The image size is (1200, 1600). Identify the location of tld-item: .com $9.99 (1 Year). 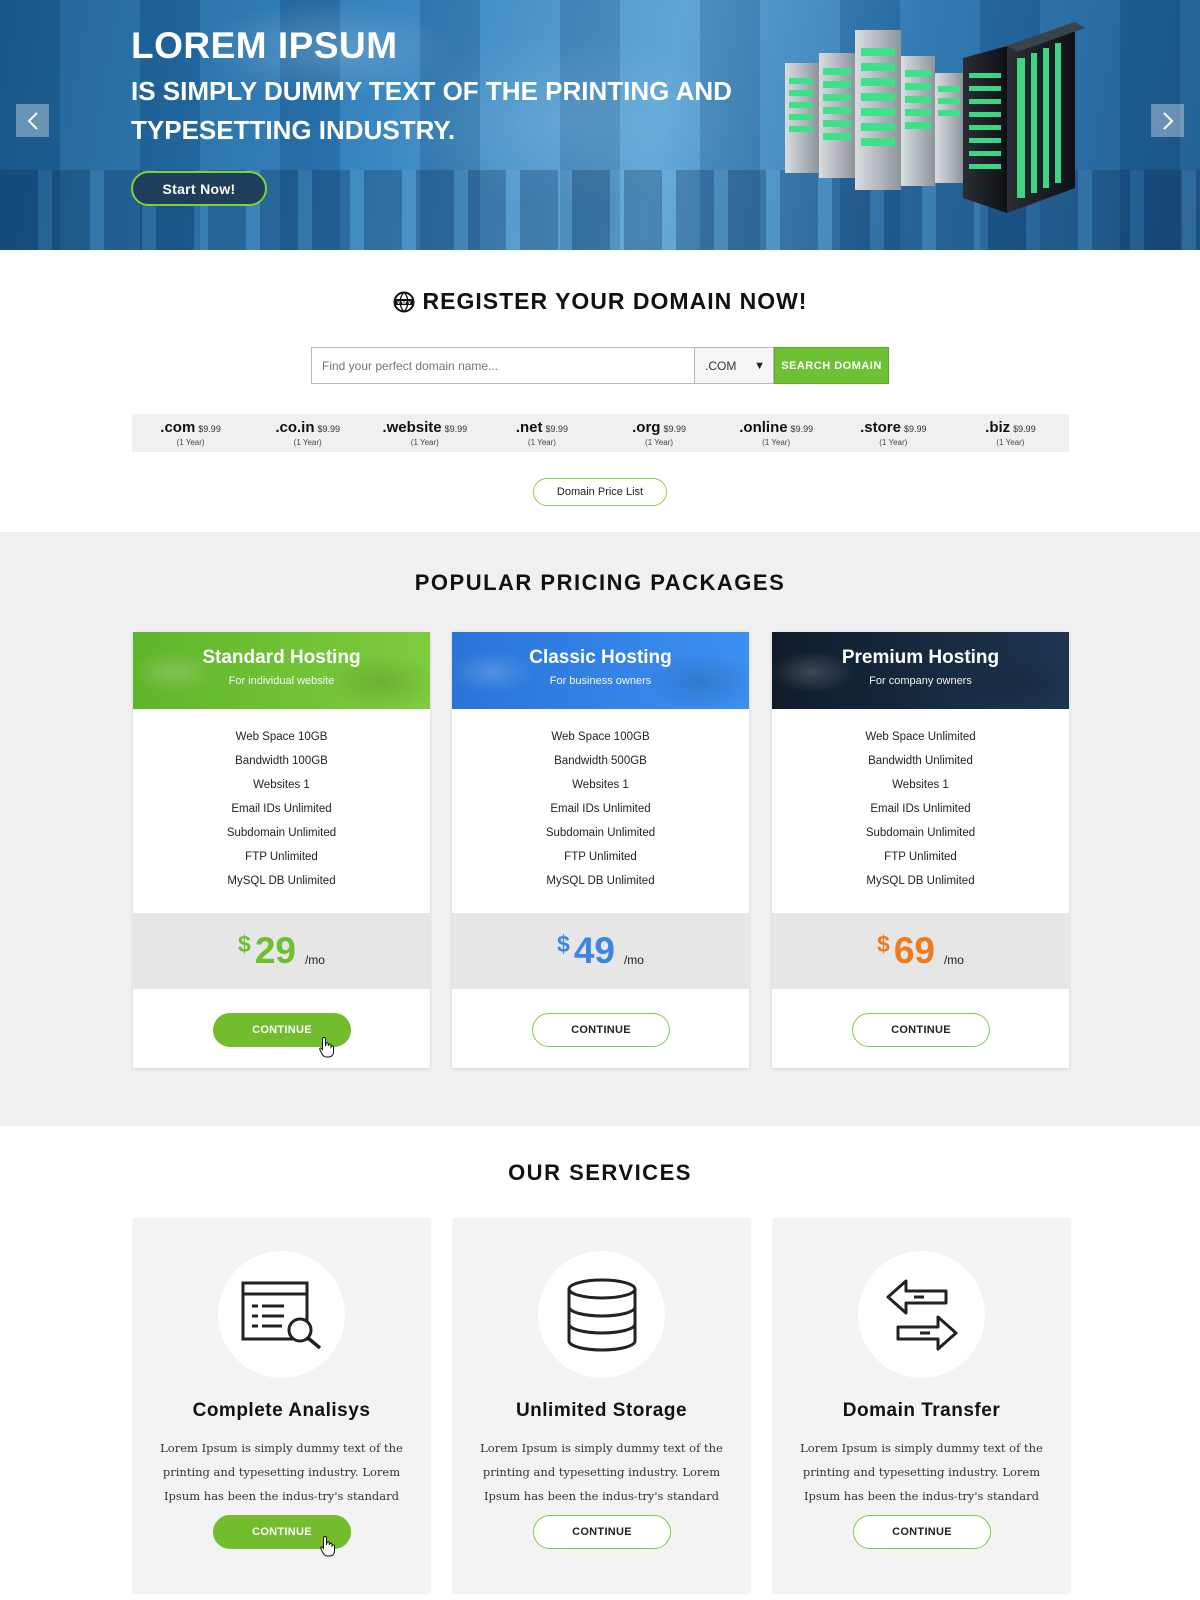
(190, 433).